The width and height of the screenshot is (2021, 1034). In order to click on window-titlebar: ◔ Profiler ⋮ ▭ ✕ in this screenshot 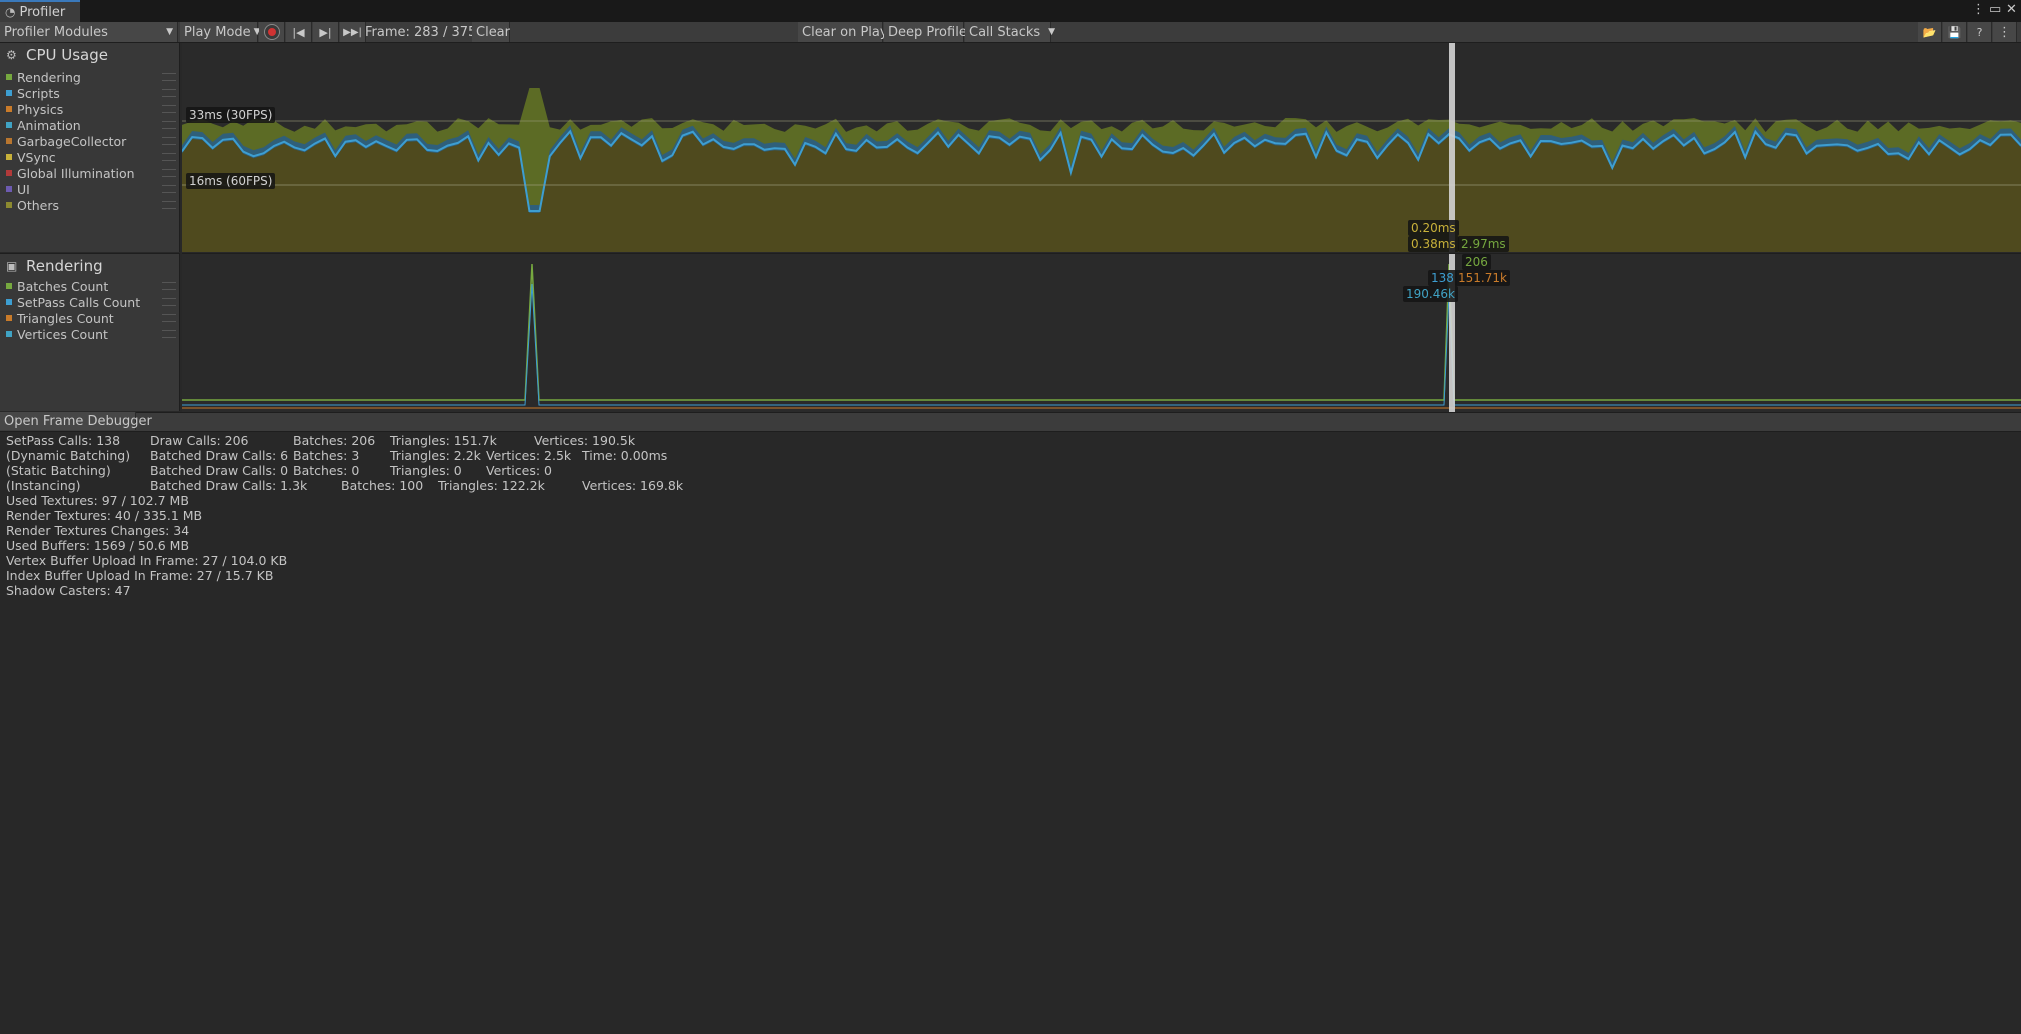, I will do `click(1010, 11)`.